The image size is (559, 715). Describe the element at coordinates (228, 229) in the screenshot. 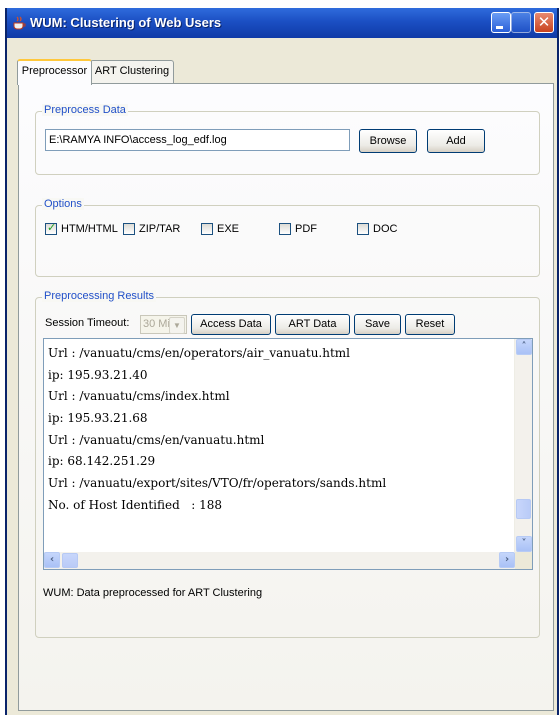

I see `option-label: EXE` at that location.